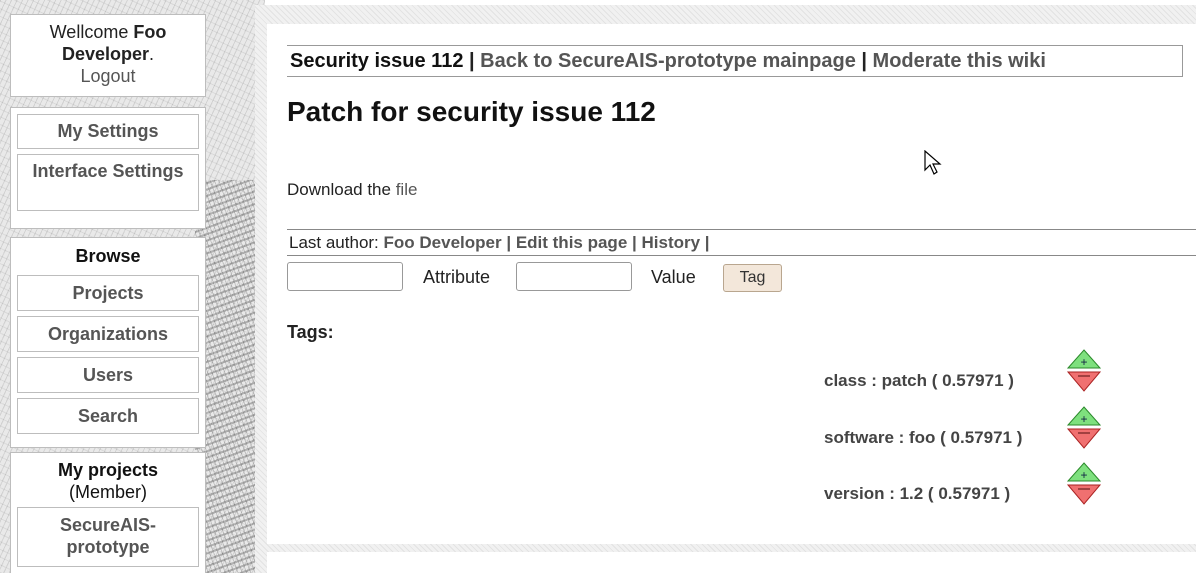 This screenshot has height=573, width=1196. What do you see at coordinates (108, 416) in the screenshot?
I see `nav-search: Search` at bounding box center [108, 416].